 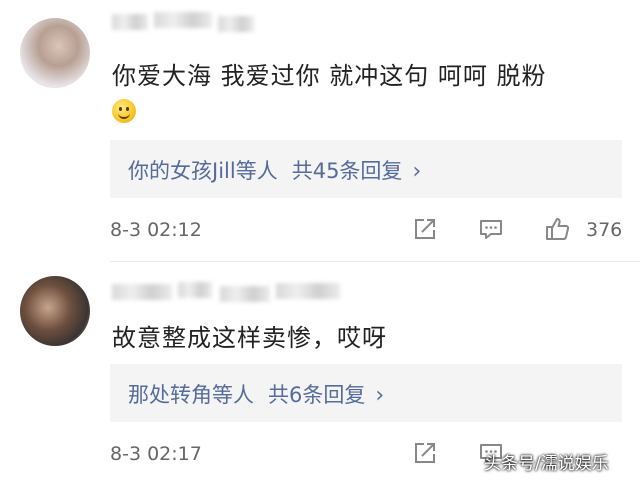 What do you see at coordinates (604, 230) in the screenshot?
I see `like-count: 376` at bounding box center [604, 230].